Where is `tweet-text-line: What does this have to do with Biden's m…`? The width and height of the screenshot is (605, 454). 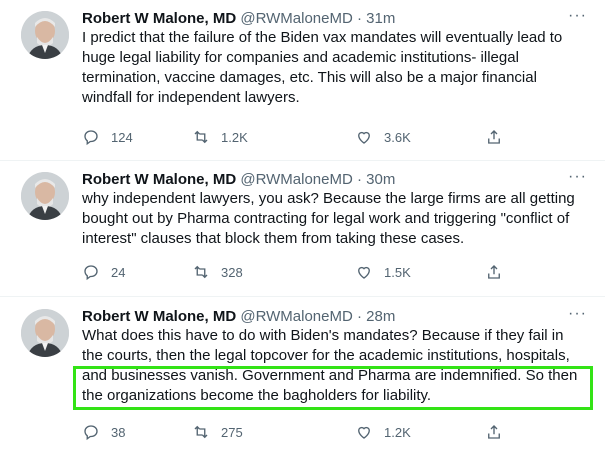
tweet-text-line: What does this have to do with Biden's m… is located at coordinates (323, 335).